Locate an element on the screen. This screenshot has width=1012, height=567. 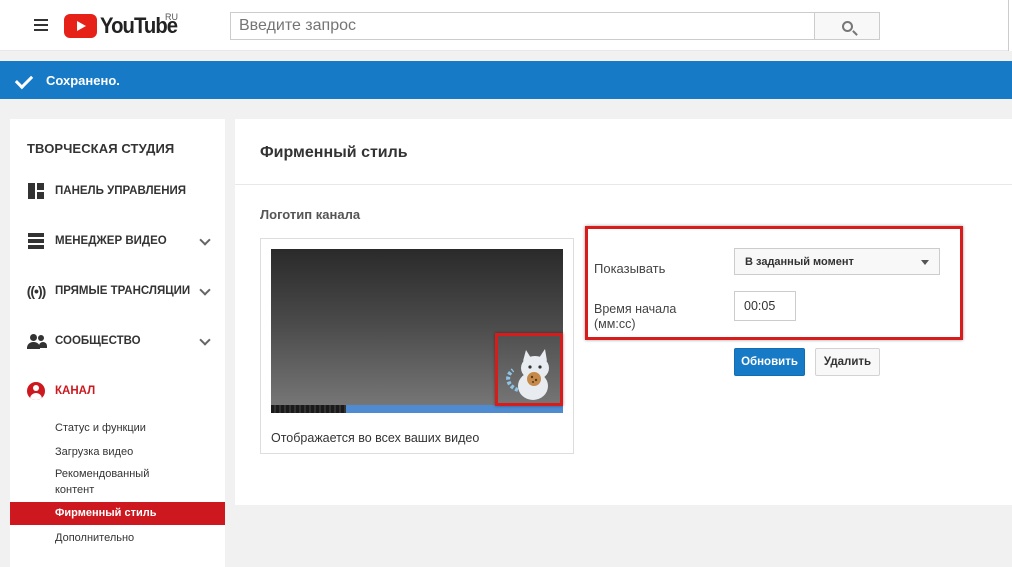
start-time-input is located at coordinates (765, 306).